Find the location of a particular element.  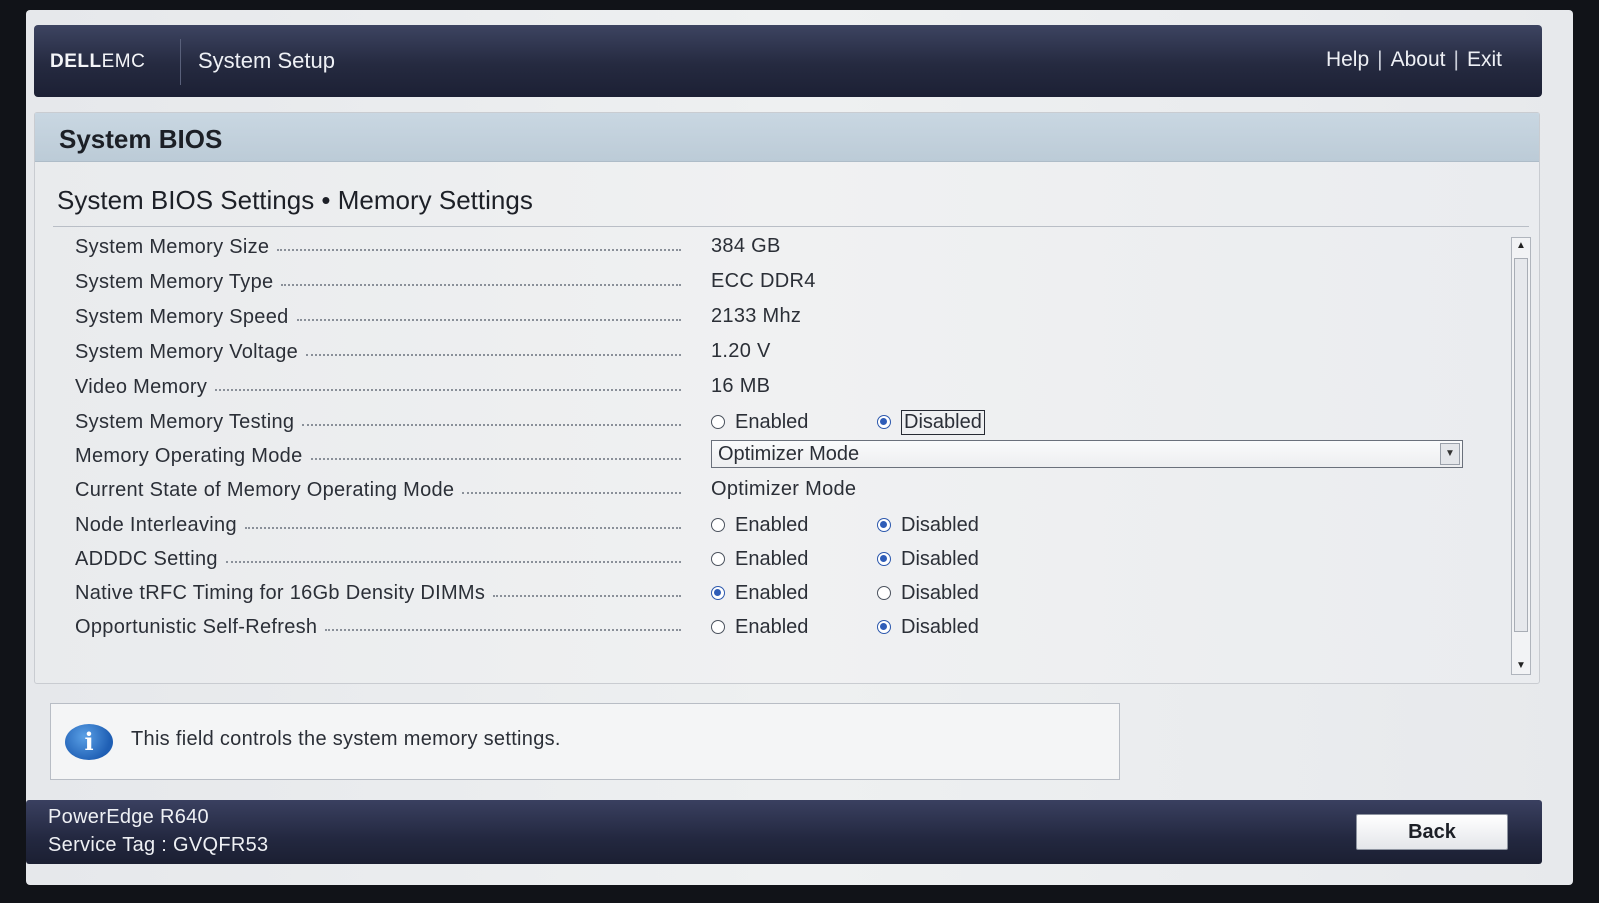

setting-row-operating-mode: Memory Operating Mode Optimizer Mode ▼ is located at coordinates (785, 456).